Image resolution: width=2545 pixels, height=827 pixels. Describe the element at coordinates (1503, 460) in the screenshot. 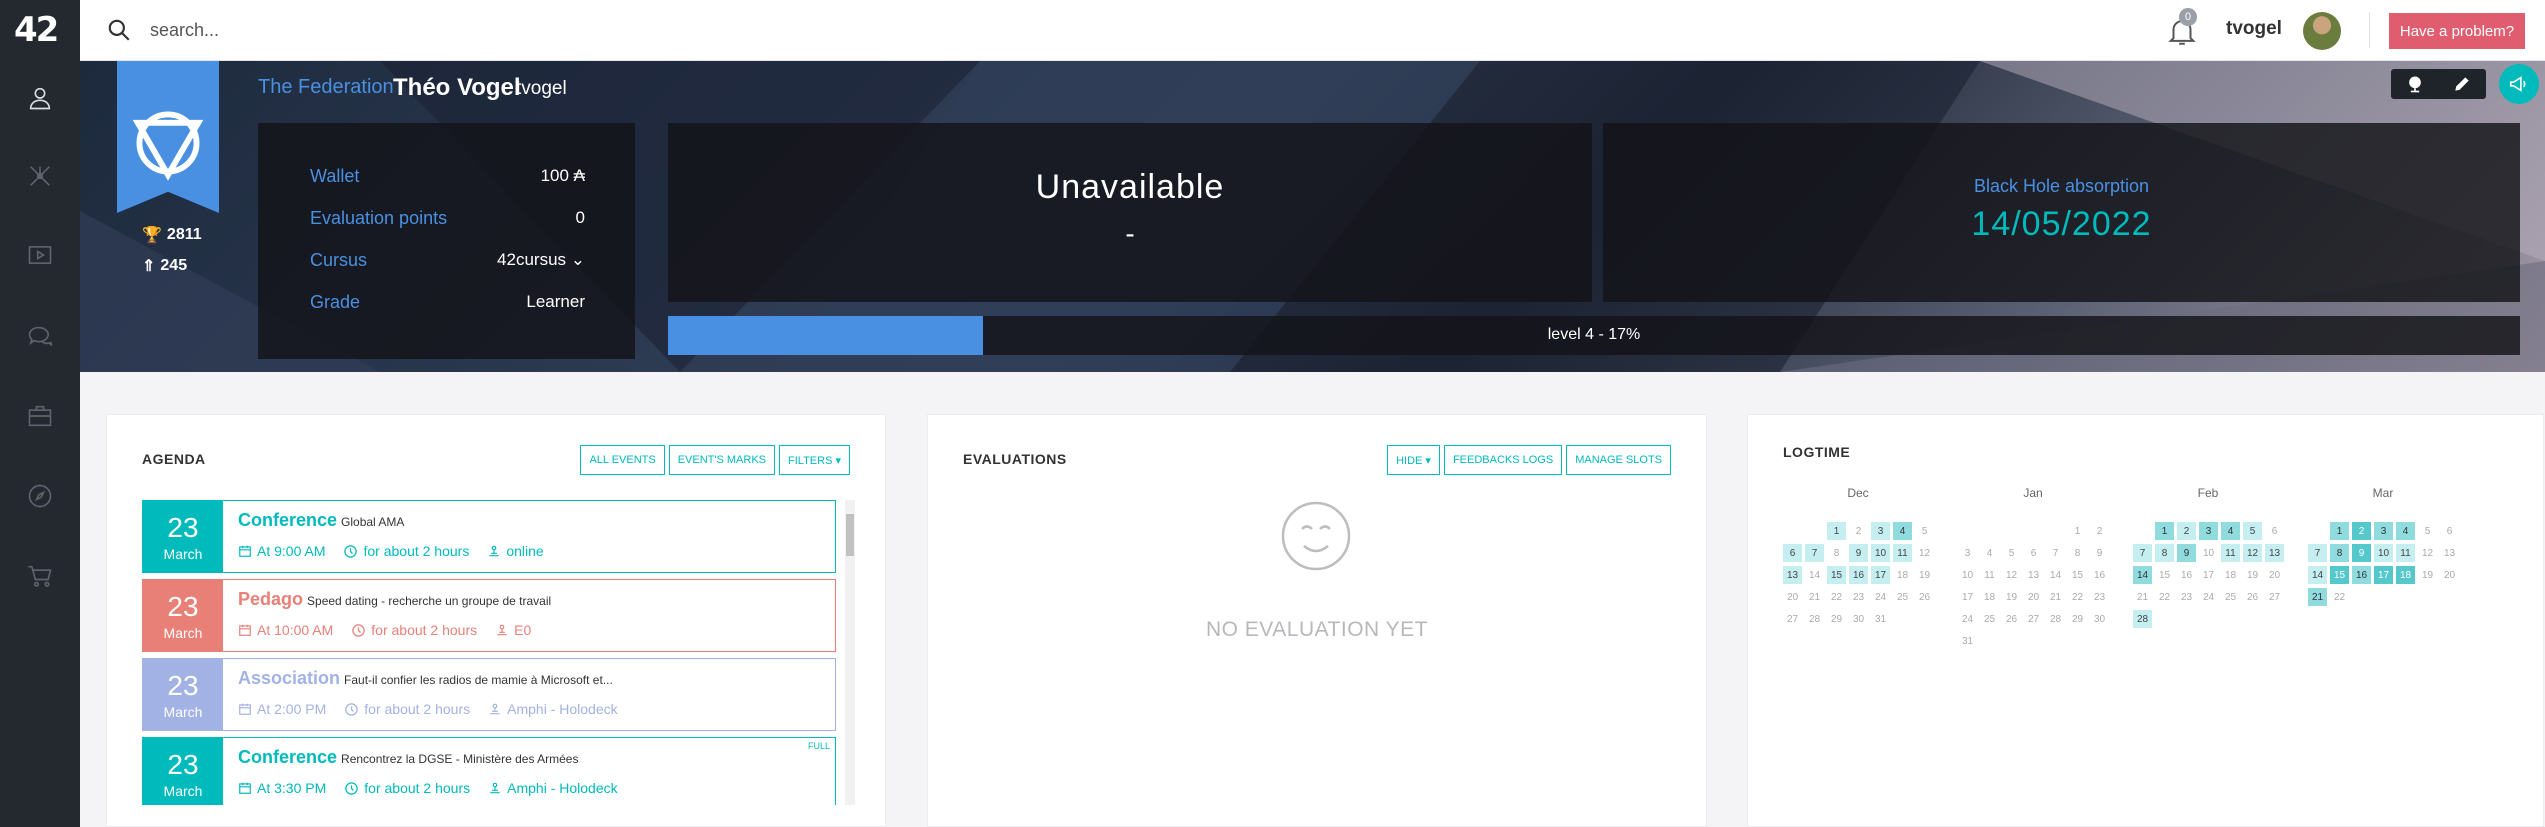

I see `feedbacks-logs-button: FEEDBACKS LOGS` at that location.